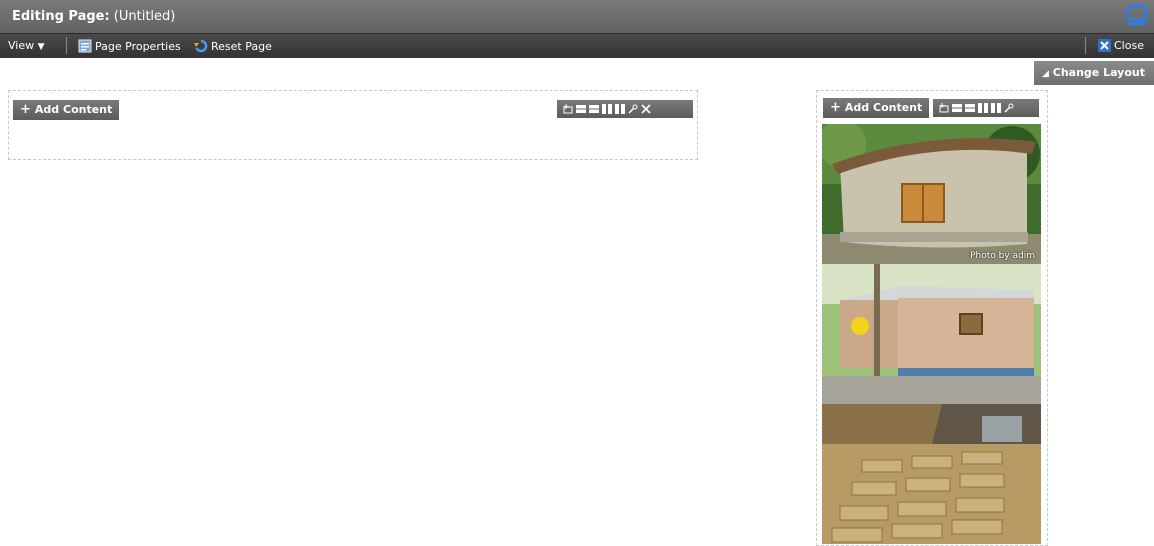  I want to click on view-menu-label: View, so click(21, 45).